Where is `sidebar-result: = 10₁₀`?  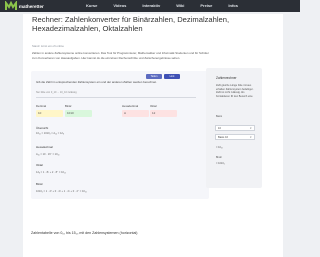
sidebar-result: = 10₁₀ is located at coordinates (219, 147).